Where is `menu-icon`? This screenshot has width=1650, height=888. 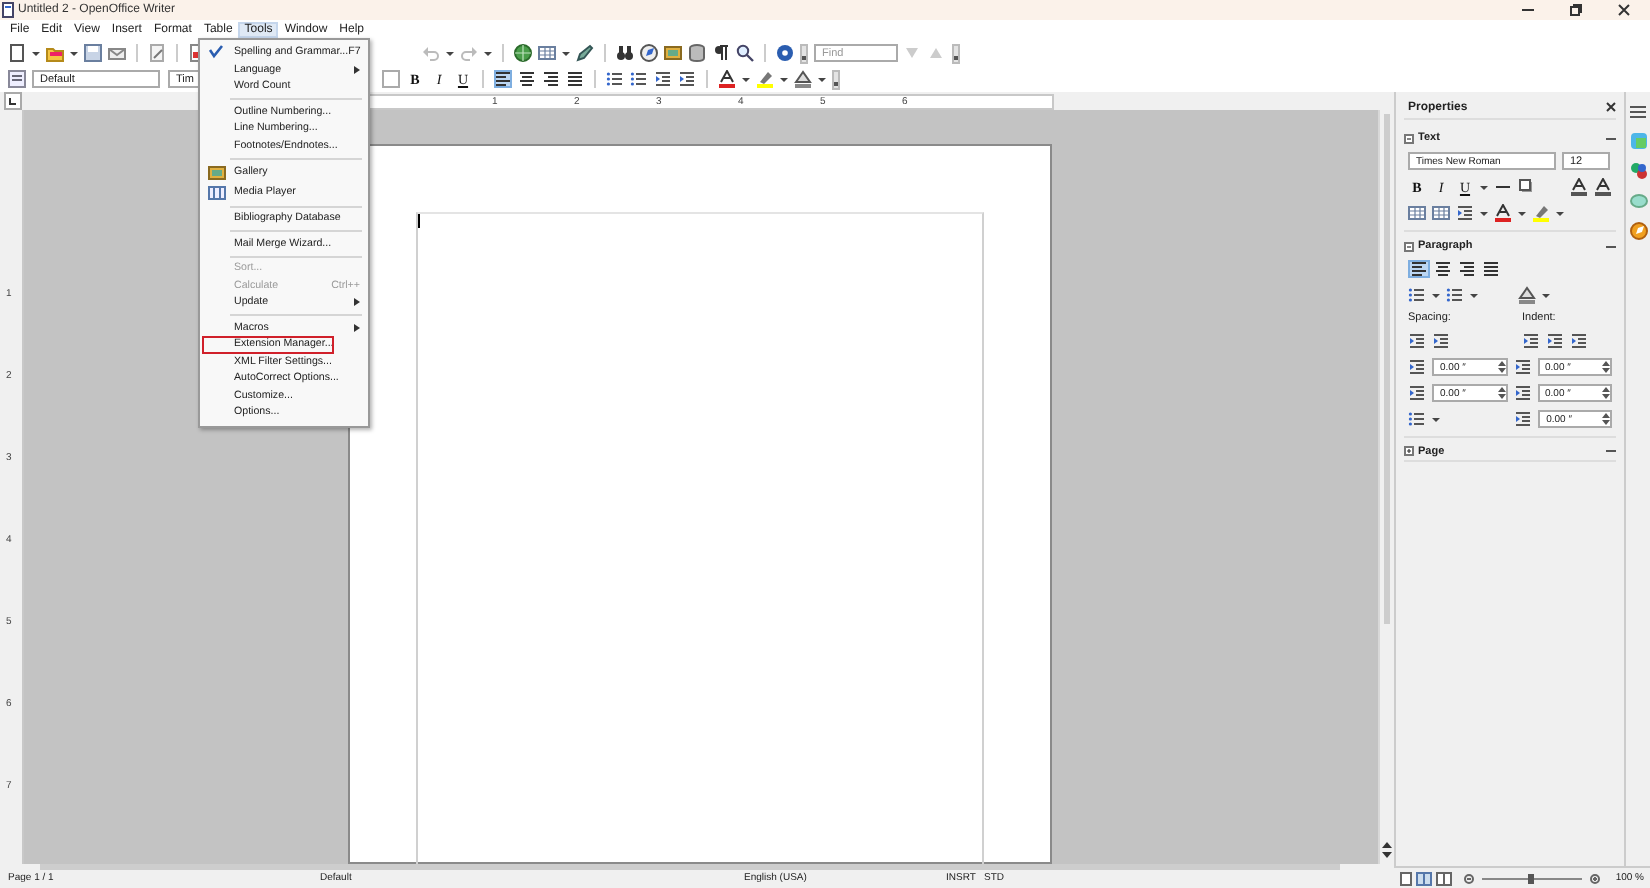
menu-icon is located at coordinates (1638, 112).